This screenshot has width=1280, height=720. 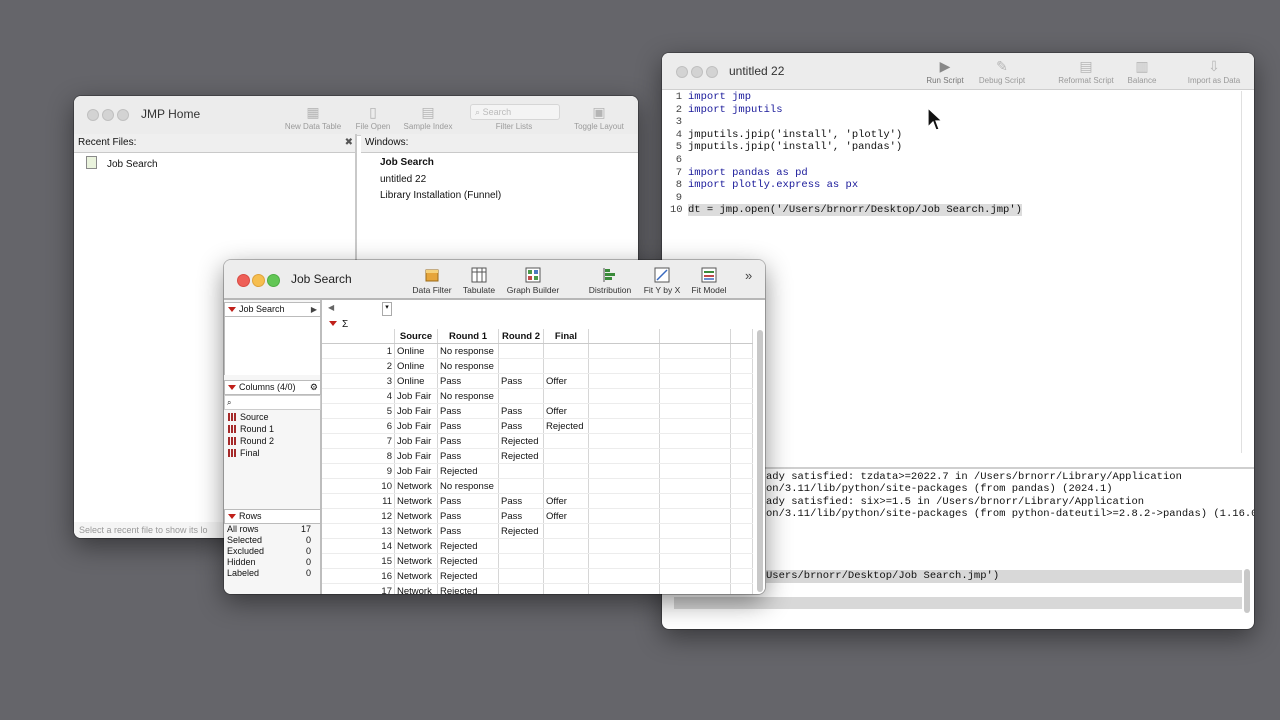 I want to click on table-row: 10 Network No response, so click(x=537, y=486).